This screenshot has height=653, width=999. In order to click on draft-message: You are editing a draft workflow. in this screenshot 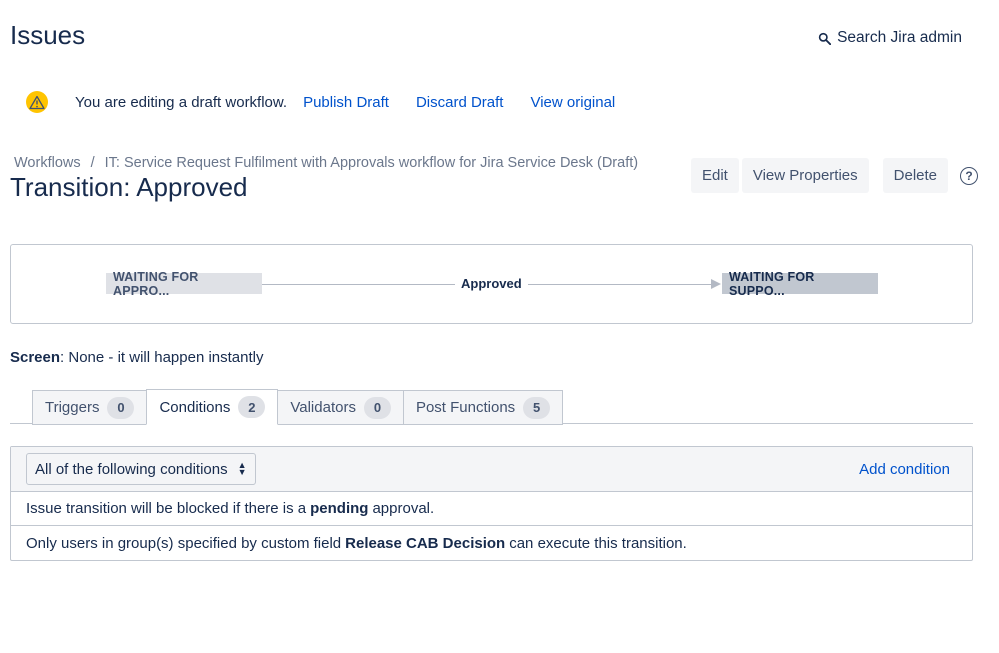, I will do `click(181, 102)`.